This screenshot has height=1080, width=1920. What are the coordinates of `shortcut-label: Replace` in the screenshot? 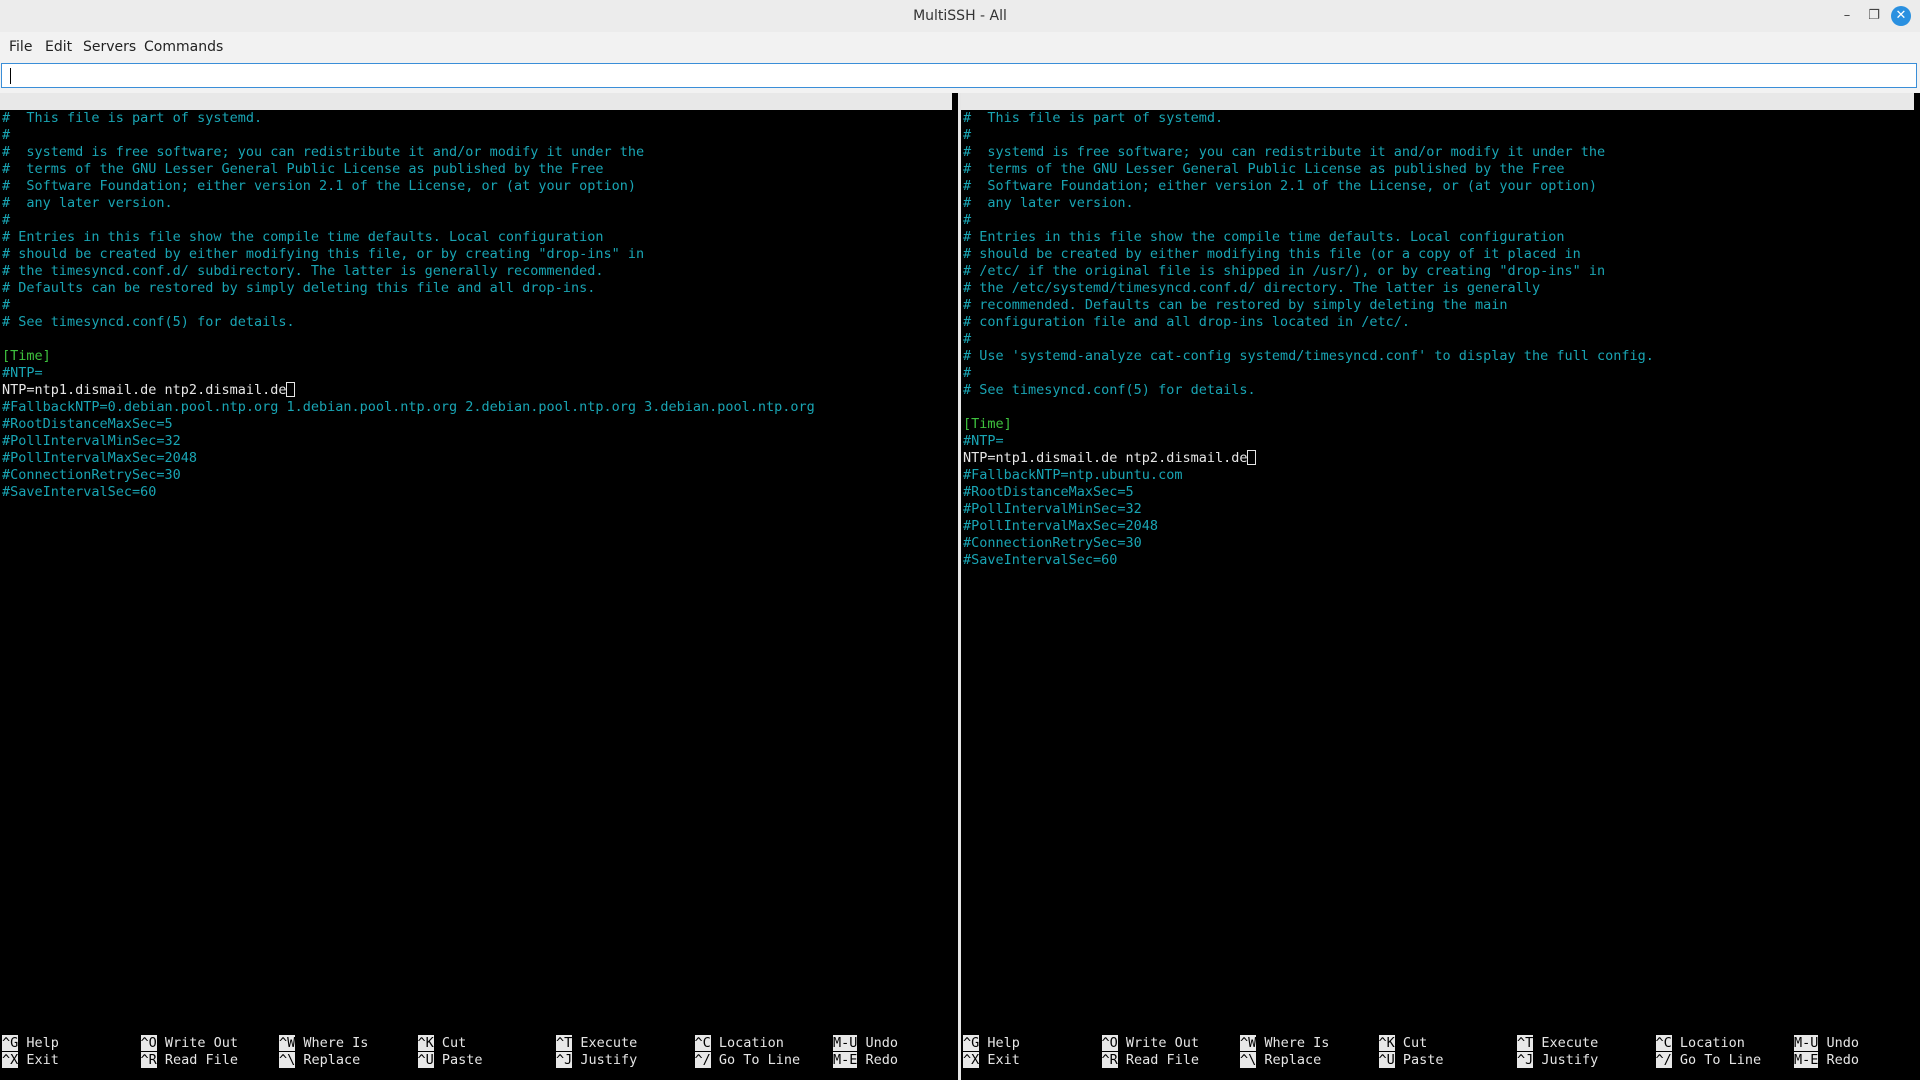 It's located at (328, 1060).